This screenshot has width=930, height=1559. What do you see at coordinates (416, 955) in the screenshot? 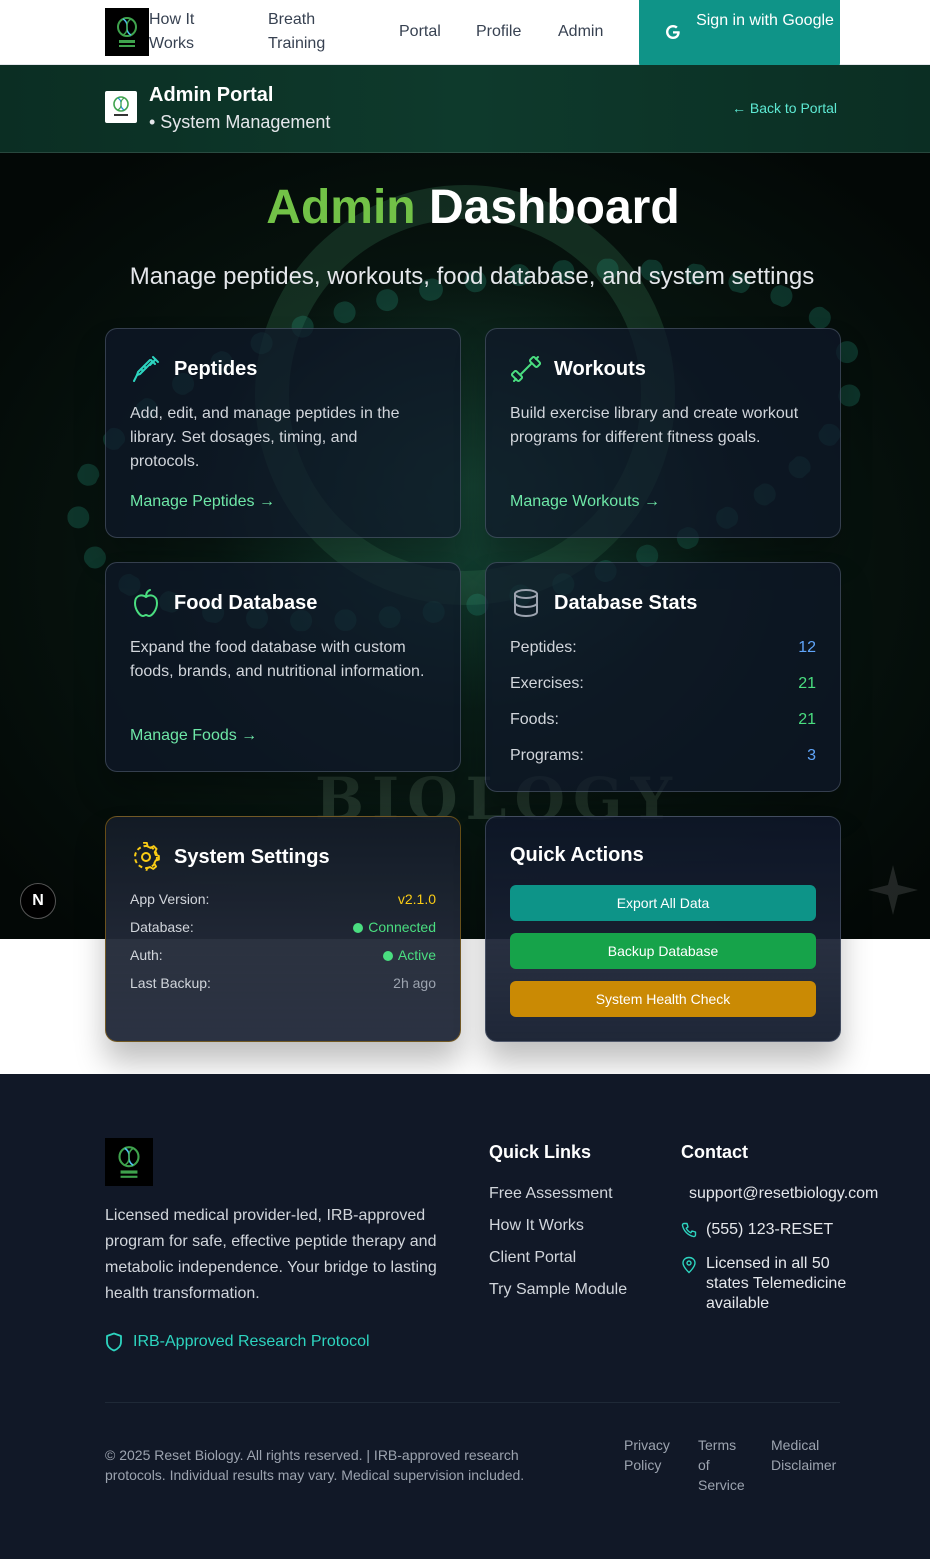
I see `setting-value: Active` at bounding box center [416, 955].